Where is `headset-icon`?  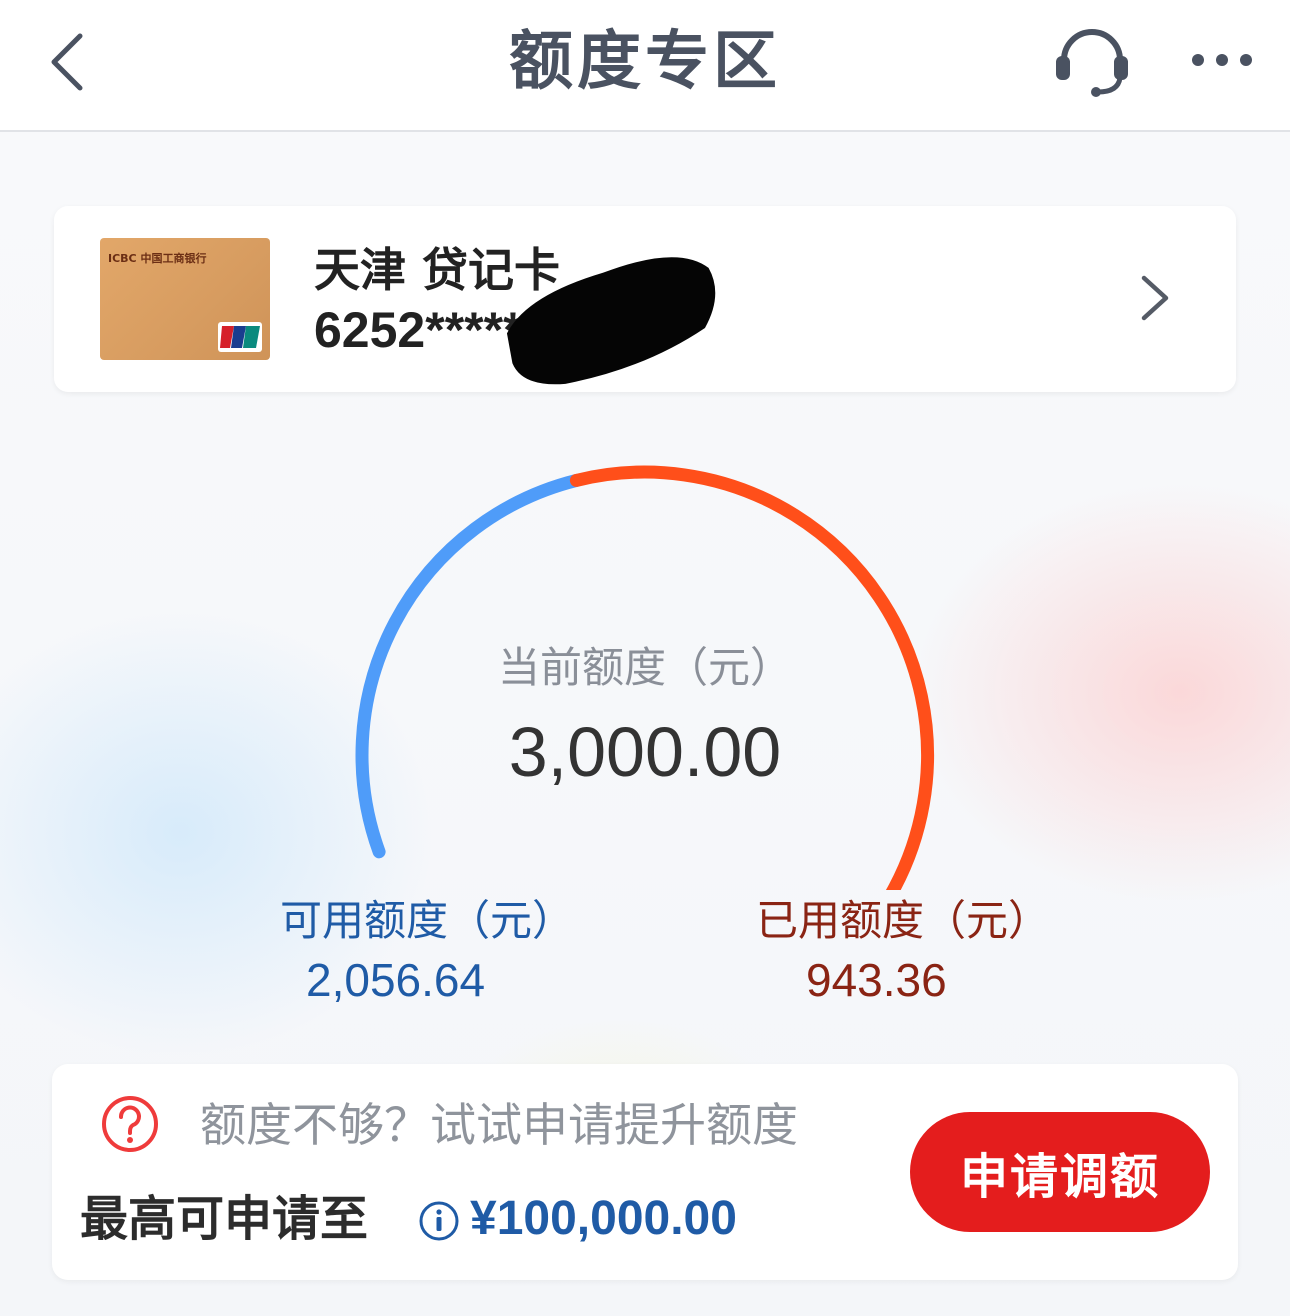
headset-icon is located at coordinates (1092, 63).